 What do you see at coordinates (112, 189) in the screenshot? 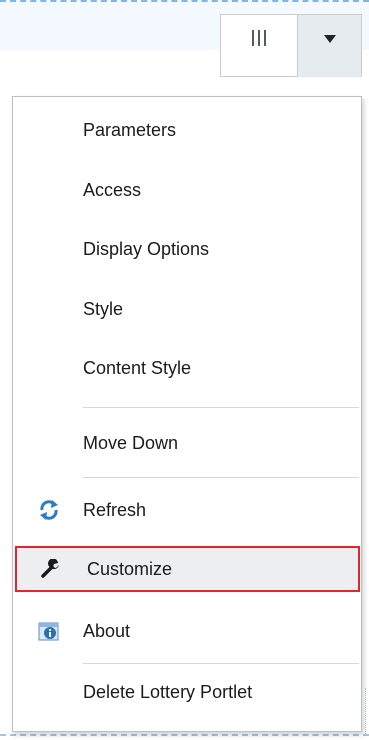
I see `menu-item-label: Access` at bounding box center [112, 189].